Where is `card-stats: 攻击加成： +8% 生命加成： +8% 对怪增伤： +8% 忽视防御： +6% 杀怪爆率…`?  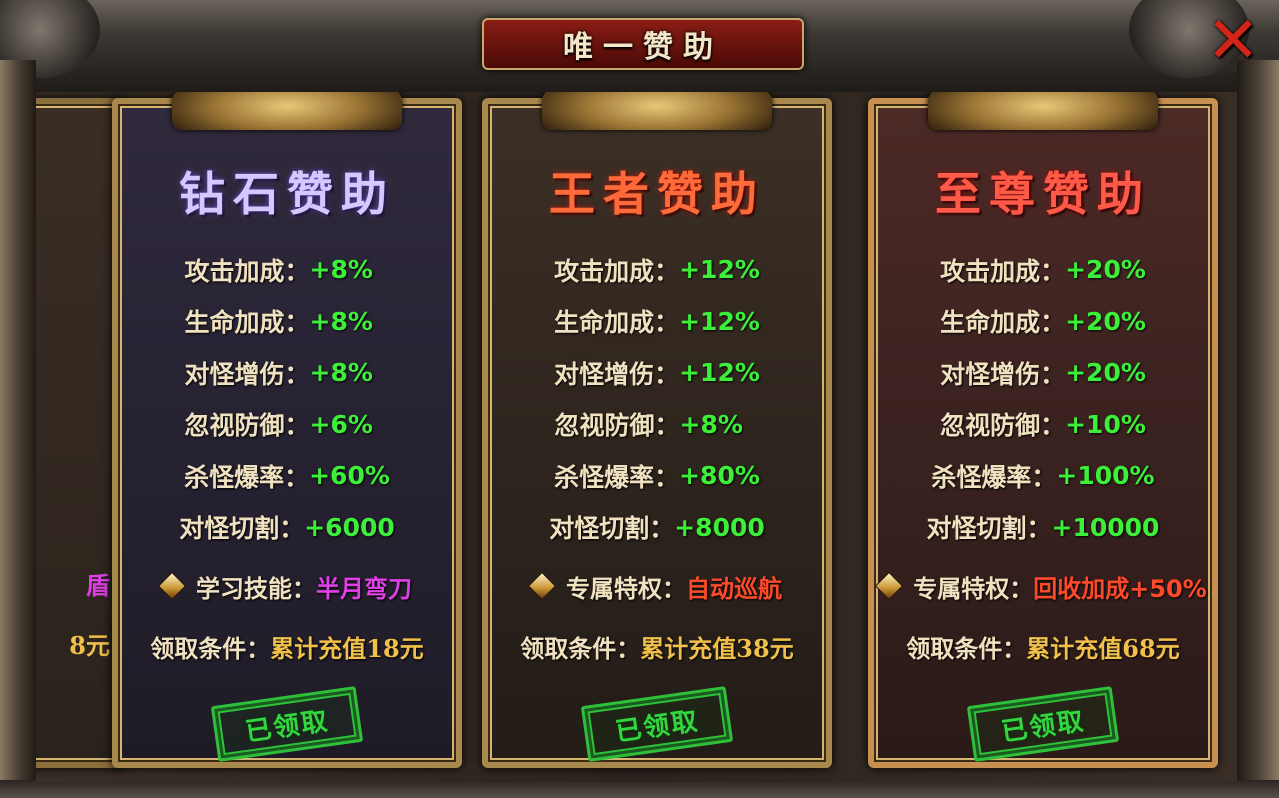 card-stats: 攻击加成： +8% 生命加成： +8% 对怪增伤： +8% 忽视防御： +6% 杀怪爆率… is located at coordinates (287, 398).